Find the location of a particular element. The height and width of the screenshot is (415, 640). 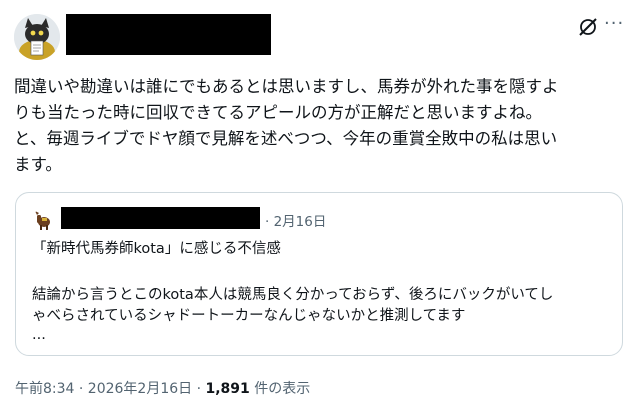

tweet-body-line: ます。 is located at coordinates (38, 164).